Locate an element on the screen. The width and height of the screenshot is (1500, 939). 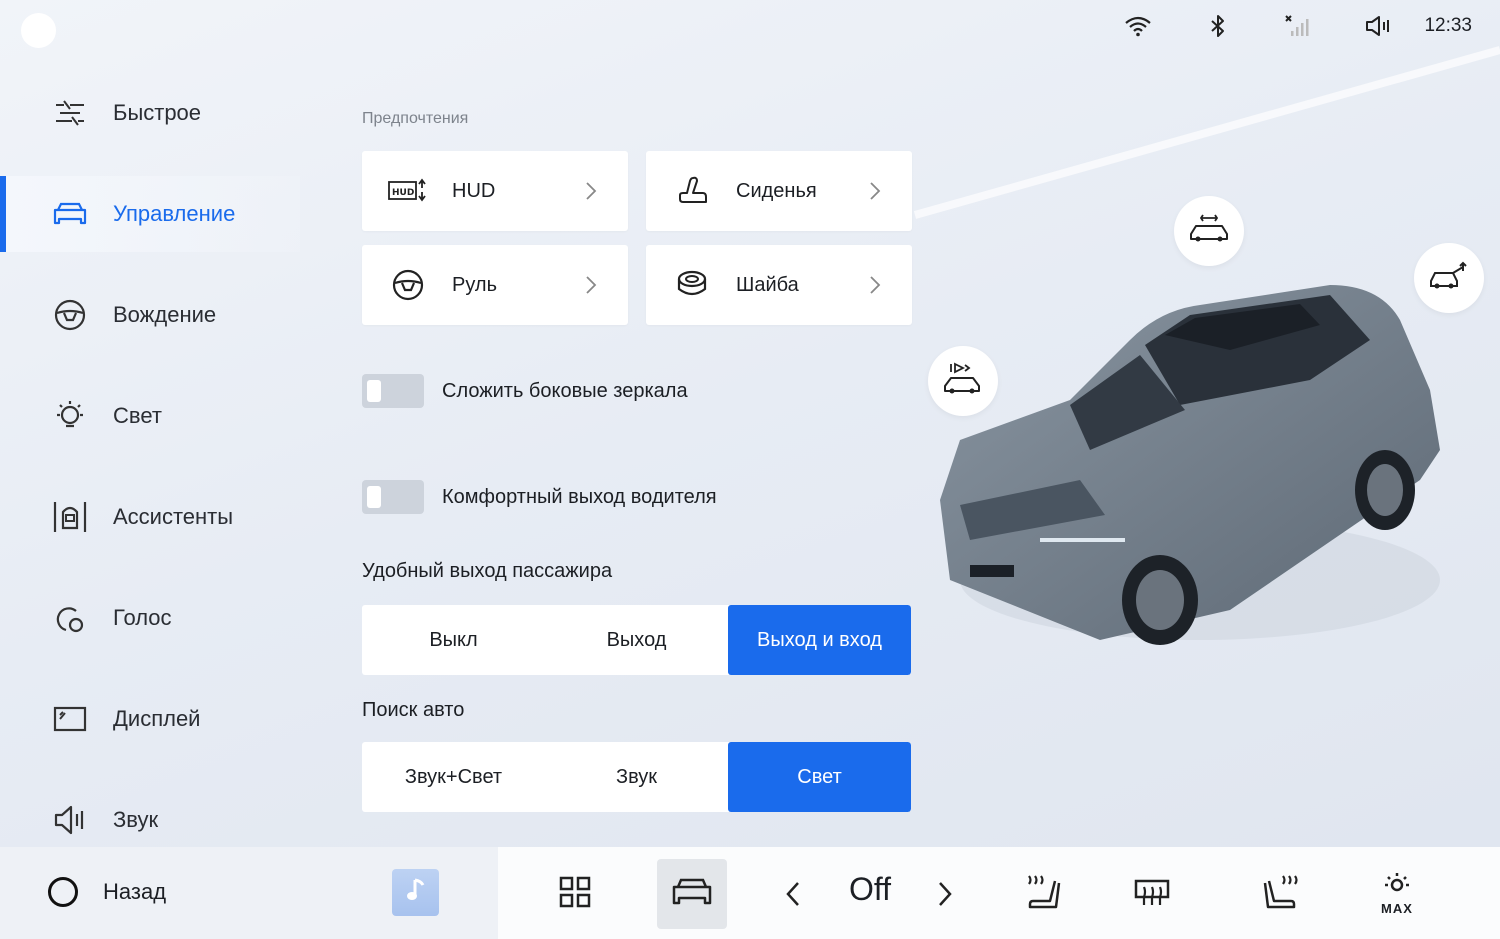
sidebar-item-label: Вождение is located at coordinates (165, 314).